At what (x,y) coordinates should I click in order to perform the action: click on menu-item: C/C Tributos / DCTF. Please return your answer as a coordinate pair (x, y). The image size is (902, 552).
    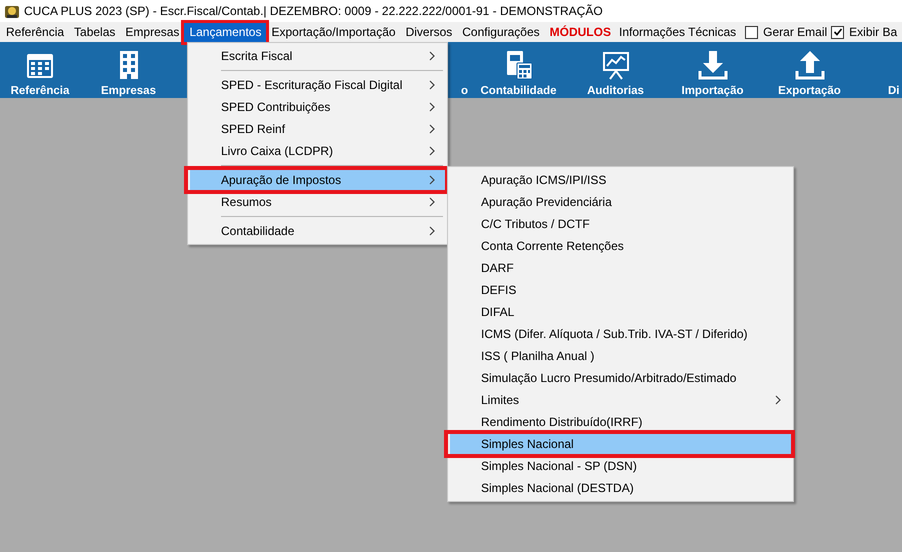
    Looking at the image, I should click on (620, 224).